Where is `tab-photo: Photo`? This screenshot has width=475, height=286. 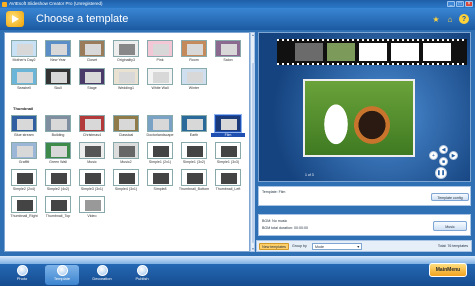 tab-photo: Photo is located at coordinates (22, 275).